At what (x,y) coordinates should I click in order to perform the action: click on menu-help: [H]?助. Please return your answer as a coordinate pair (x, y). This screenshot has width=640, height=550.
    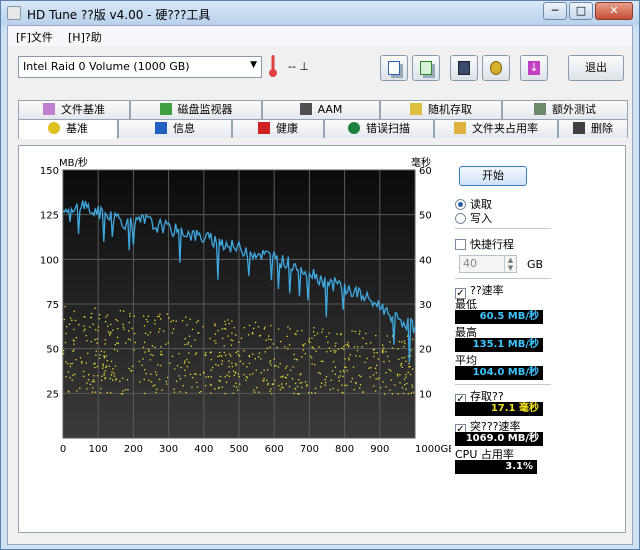
    Looking at the image, I should click on (85, 37).